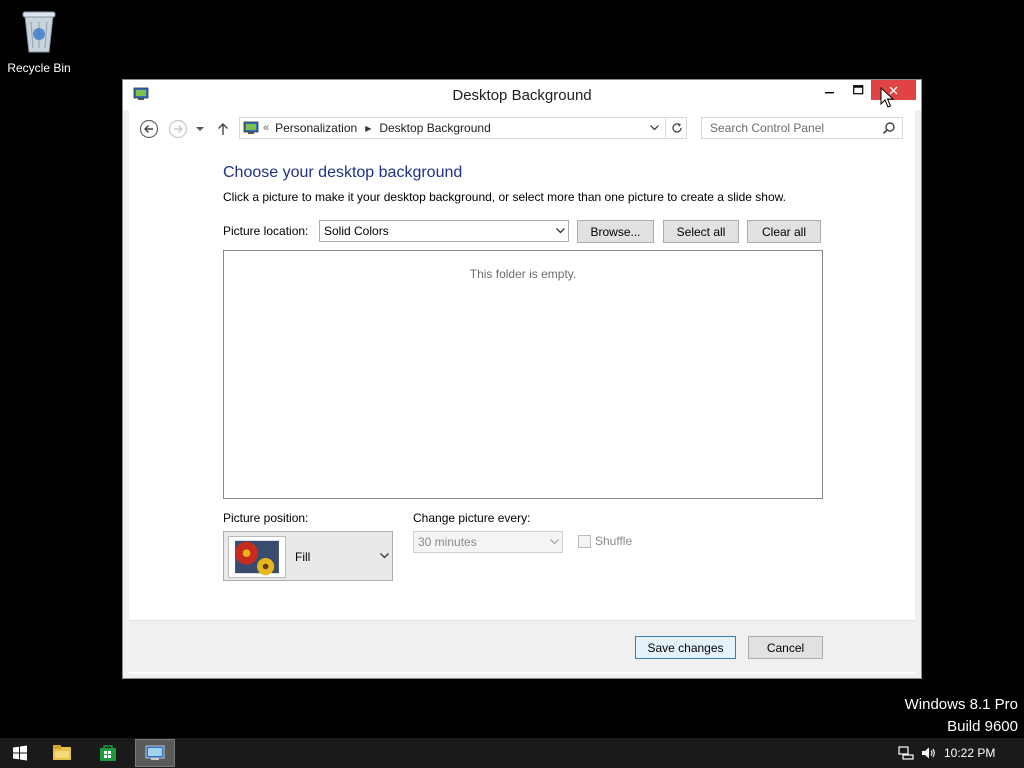  I want to click on taskbar-file-explorer, so click(62, 753).